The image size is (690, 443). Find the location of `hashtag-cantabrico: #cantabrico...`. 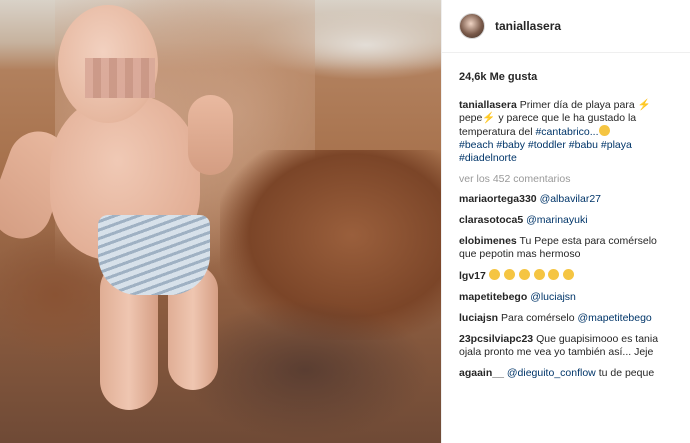

hashtag-cantabrico: #cantabrico... is located at coordinates (566, 132).